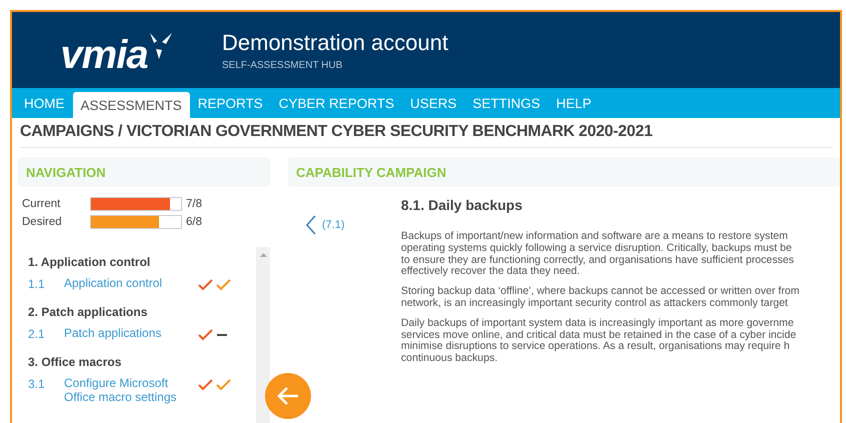  Describe the element at coordinates (506, 103) in the screenshot. I see `menu-tab: SETTINGS` at that location.